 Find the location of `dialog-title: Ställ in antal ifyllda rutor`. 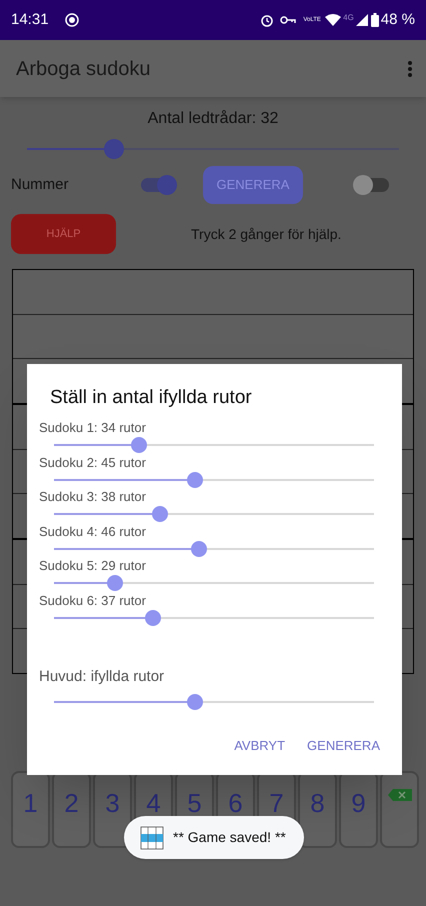

dialog-title: Ställ in antal ifyllda rutor is located at coordinates (151, 398).